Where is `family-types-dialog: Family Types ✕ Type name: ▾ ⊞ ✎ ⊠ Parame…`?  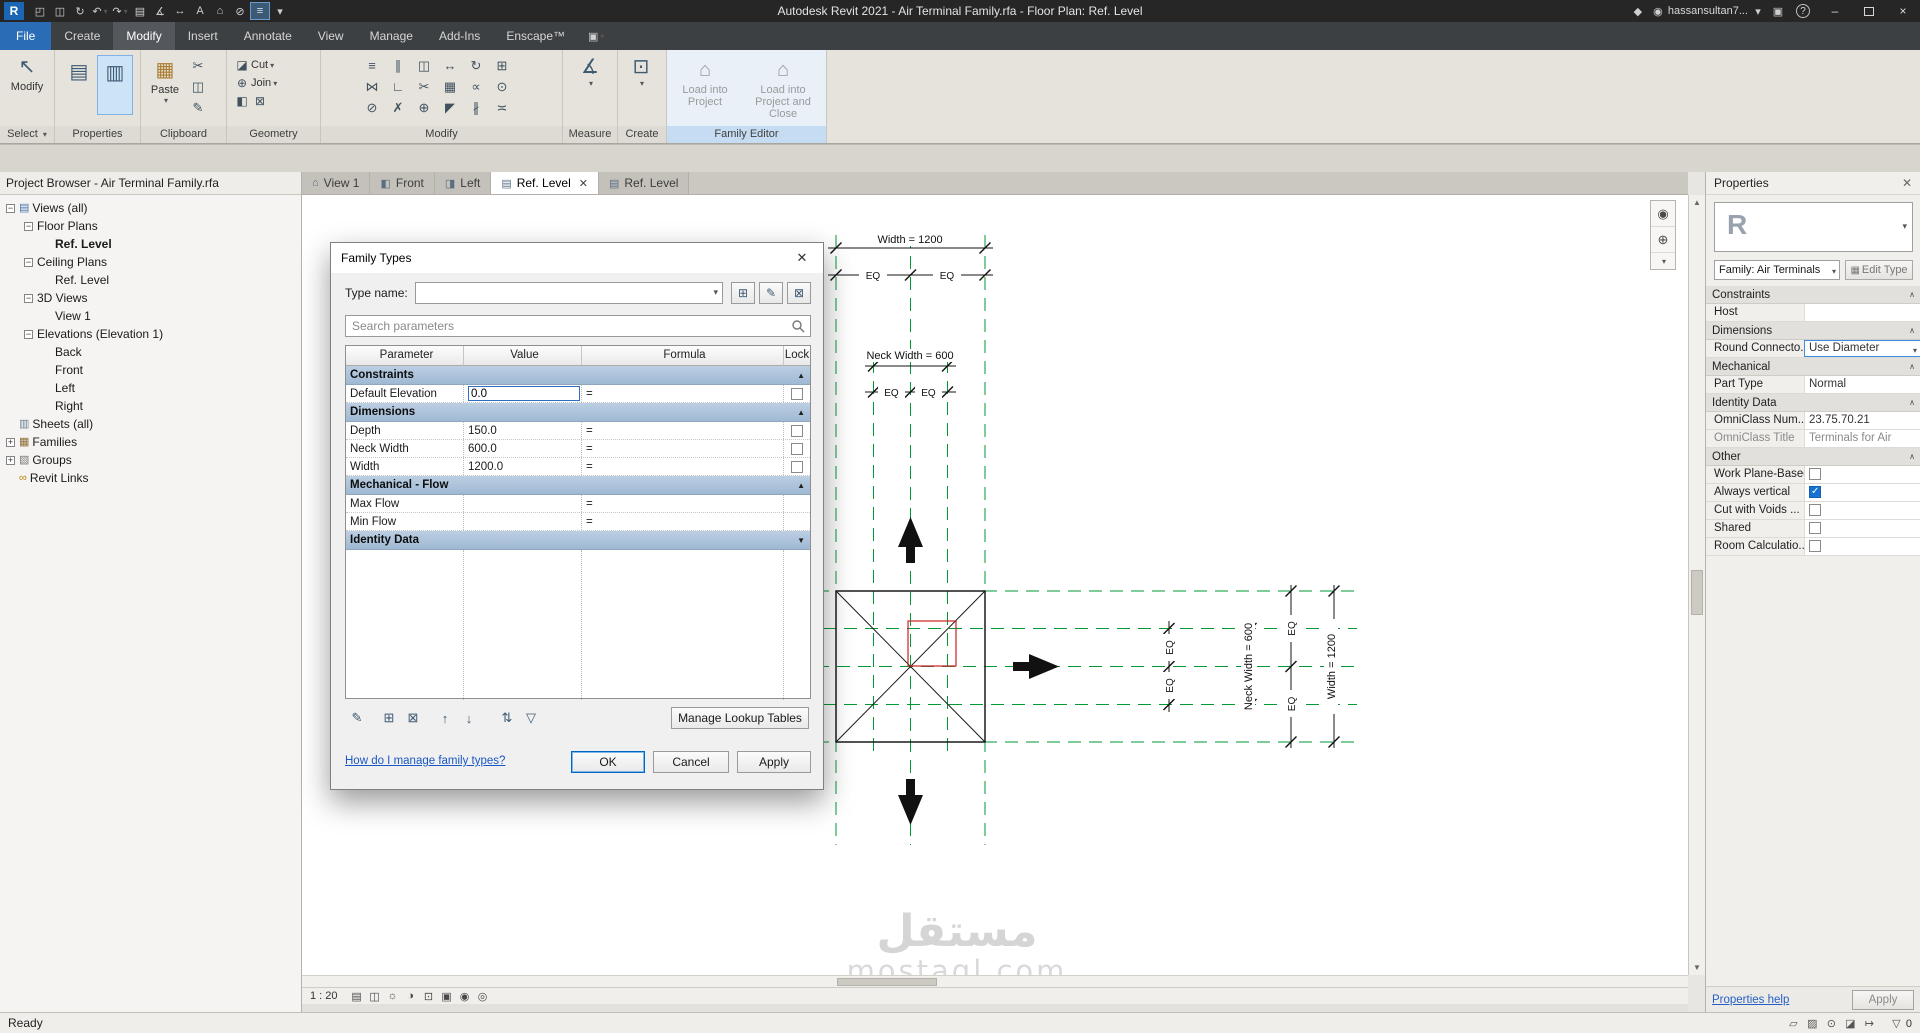
family-types-dialog: Family Types ✕ Type name: ▾ ⊞ ✎ ⊠ Parame… is located at coordinates (577, 516).